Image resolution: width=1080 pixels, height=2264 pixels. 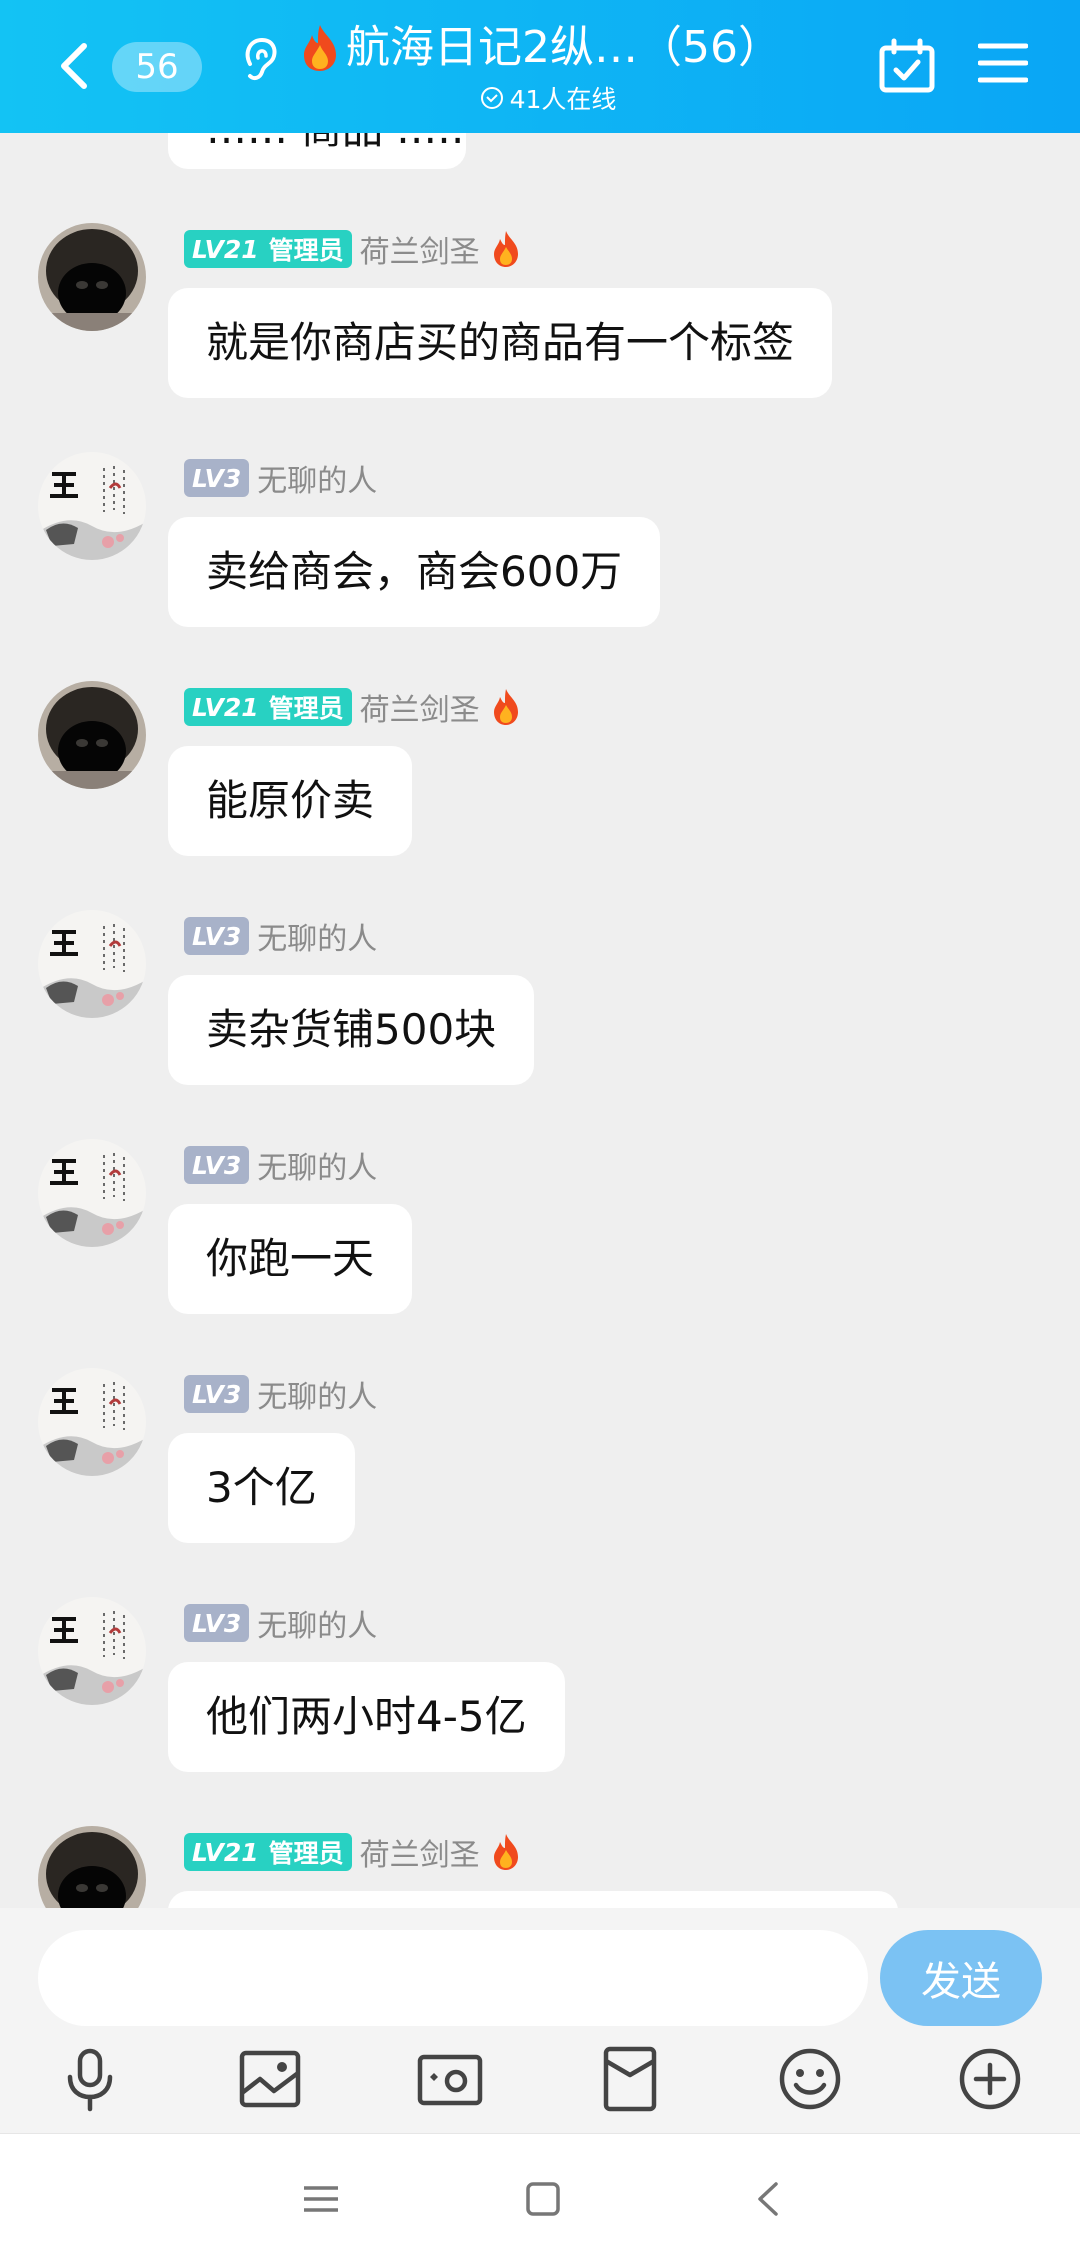 I want to click on home-square-icon, so click(x=543, y=2199).